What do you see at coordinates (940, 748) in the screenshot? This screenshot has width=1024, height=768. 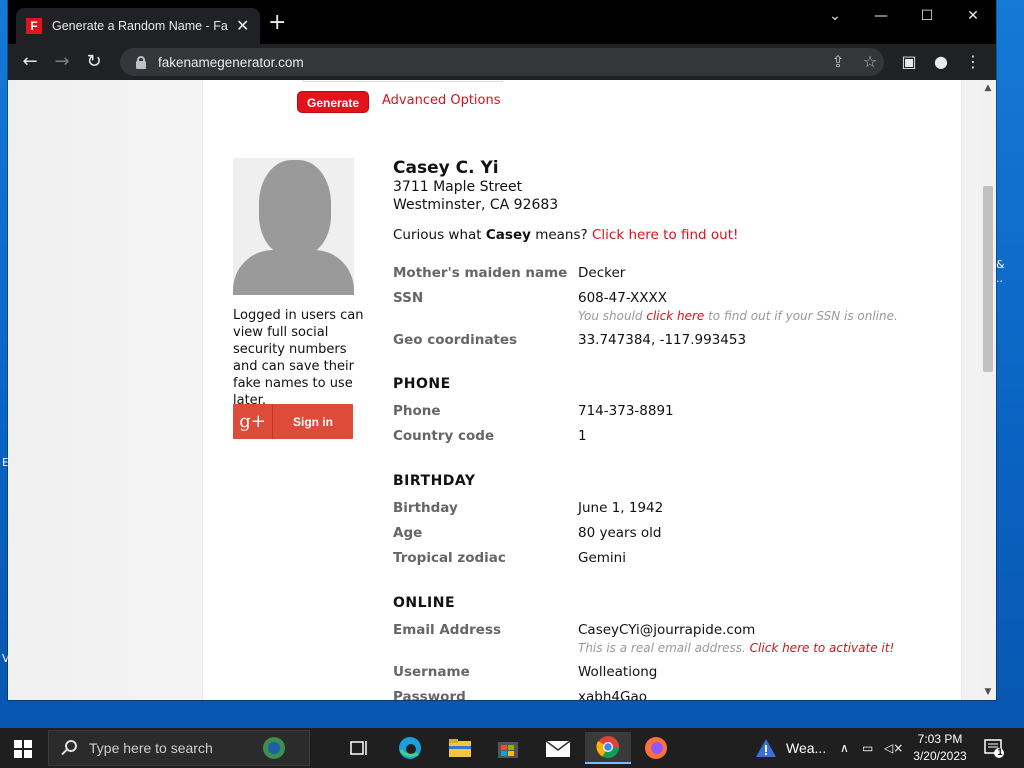 I see `system-clock: 7:03 PM 3/20/2023` at bounding box center [940, 748].